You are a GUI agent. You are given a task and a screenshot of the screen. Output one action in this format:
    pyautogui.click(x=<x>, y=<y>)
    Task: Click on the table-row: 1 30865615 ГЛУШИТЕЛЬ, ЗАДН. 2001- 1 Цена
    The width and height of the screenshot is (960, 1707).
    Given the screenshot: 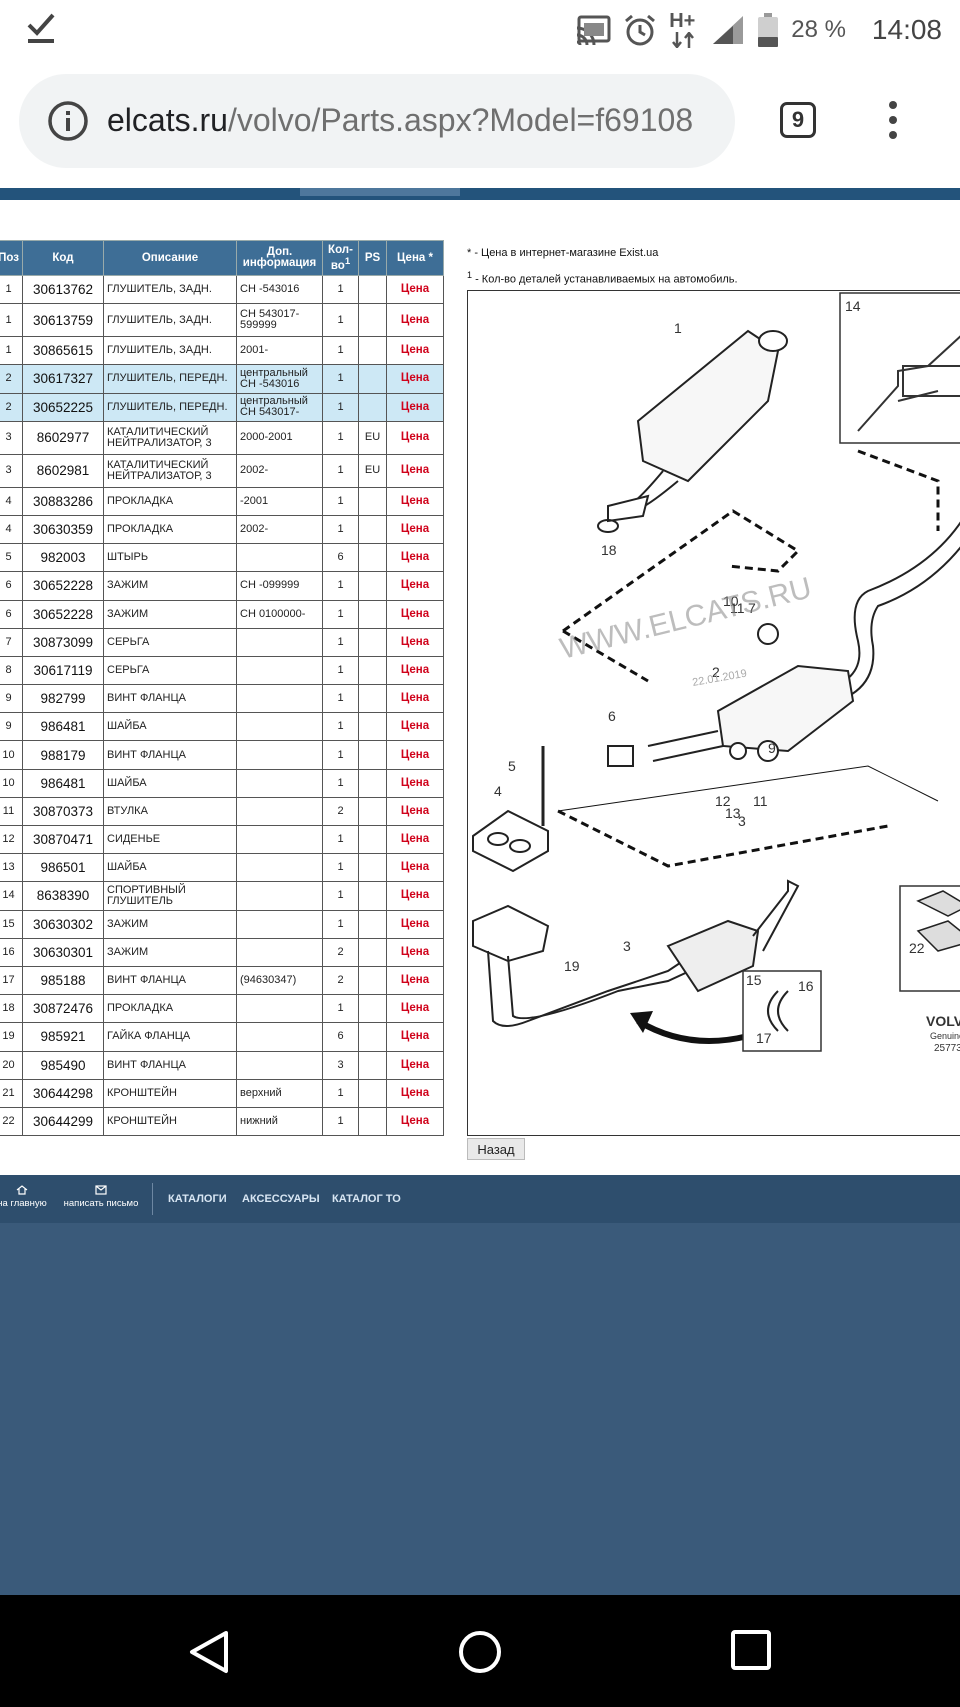 What is the action you would take?
    pyautogui.click(x=222, y=351)
    